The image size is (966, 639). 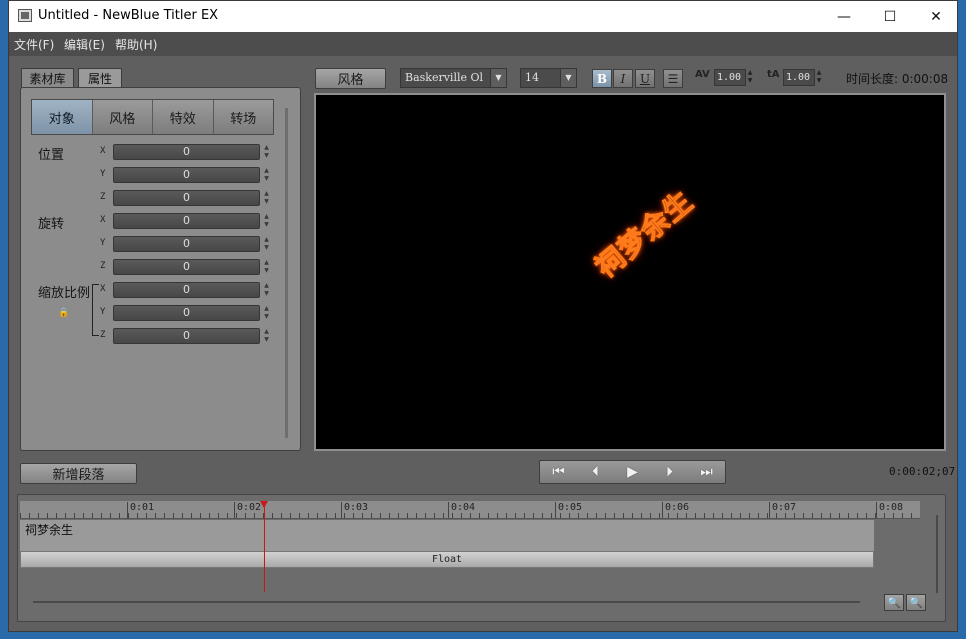 What do you see at coordinates (186, 175) in the screenshot?
I see `position-y-field: 0` at bounding box center [186, 175].